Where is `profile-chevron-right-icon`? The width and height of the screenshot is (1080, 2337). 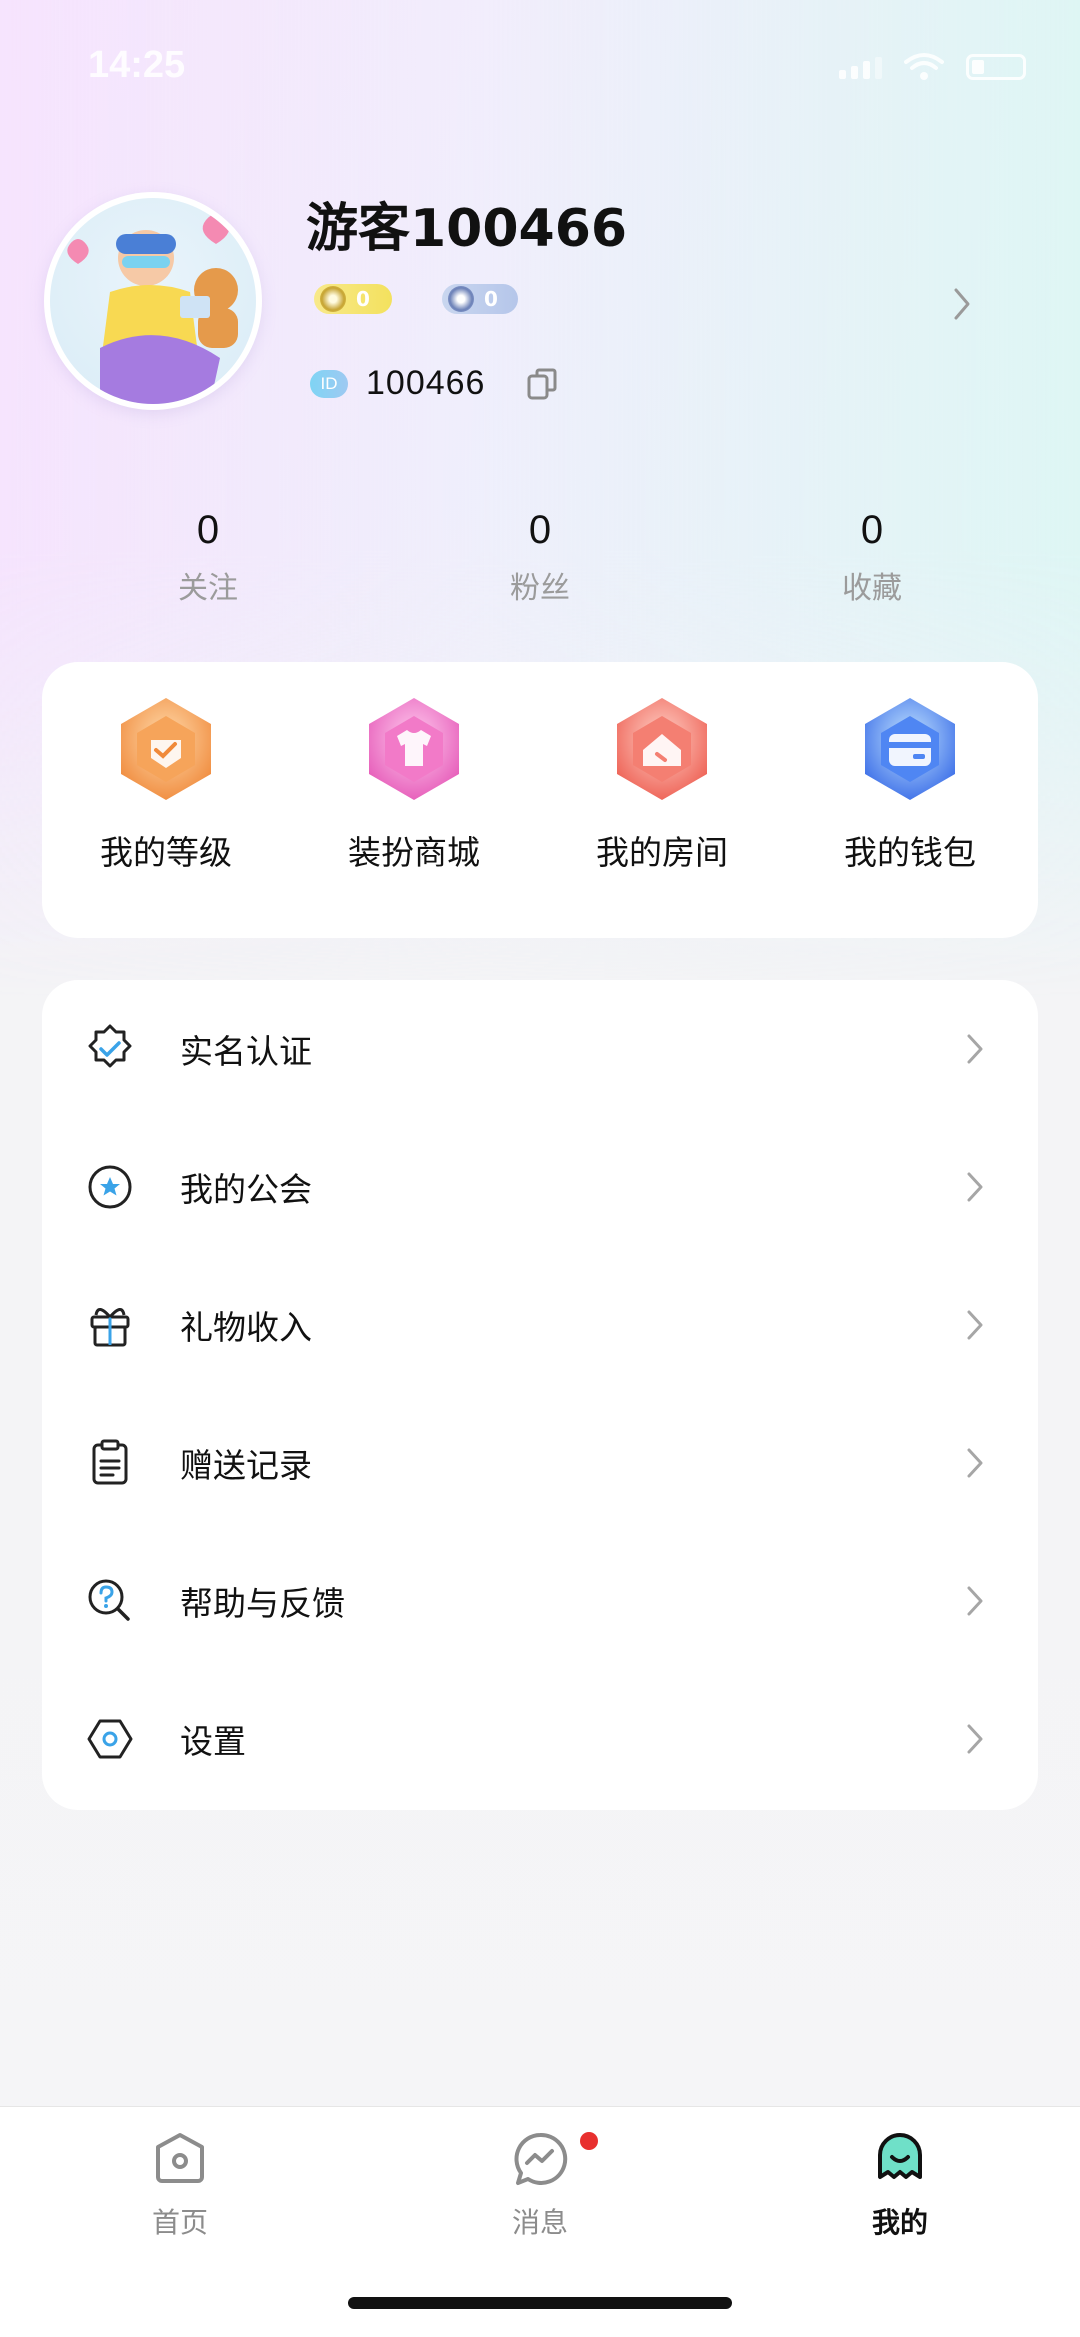
profile-chevron-right-icon is located at coordinates (962, 304).